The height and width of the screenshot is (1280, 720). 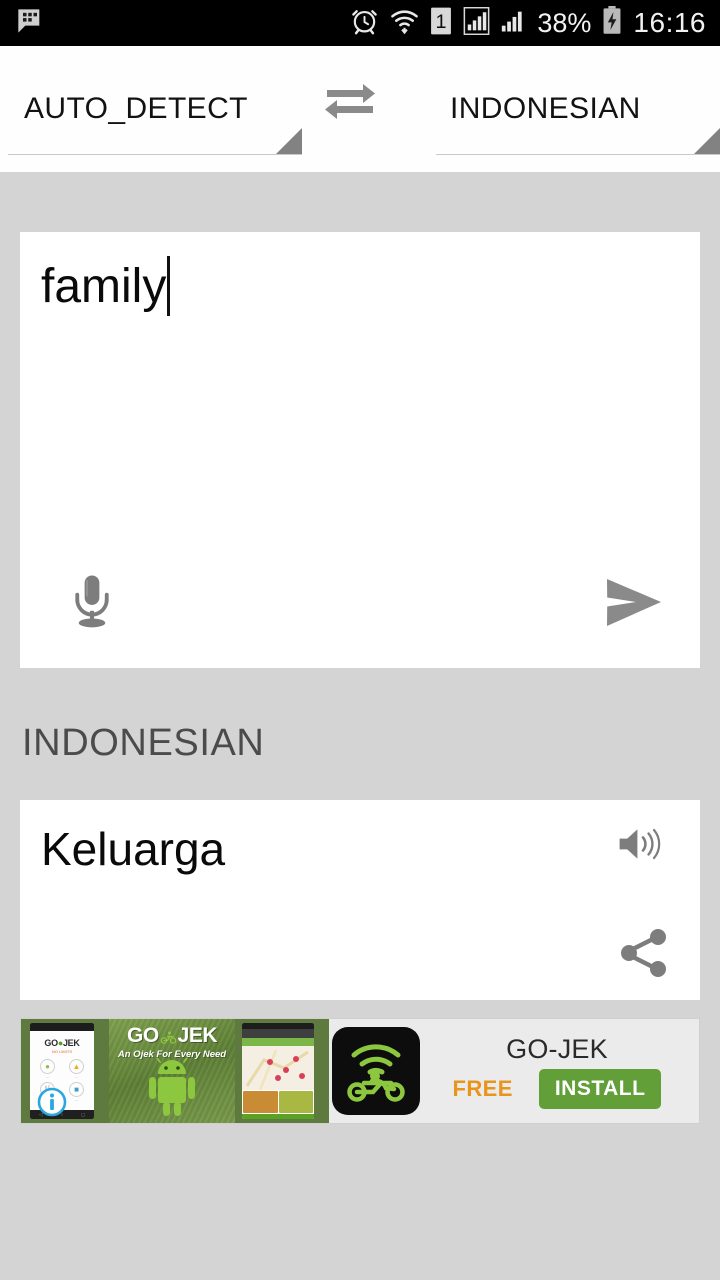 I want to click on ad-app-icon-wrap, so click(x=376, y=1071).